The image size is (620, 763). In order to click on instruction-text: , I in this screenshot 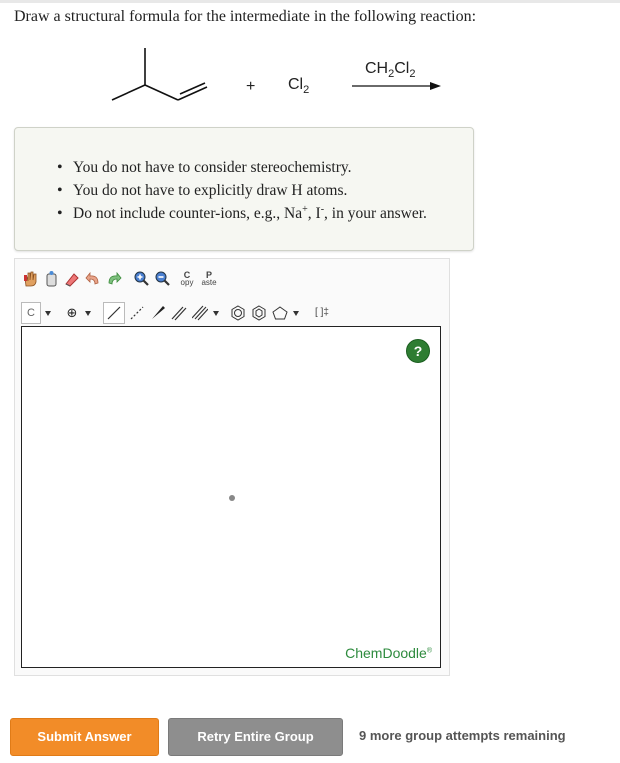, I will do `click(314, 213)`.